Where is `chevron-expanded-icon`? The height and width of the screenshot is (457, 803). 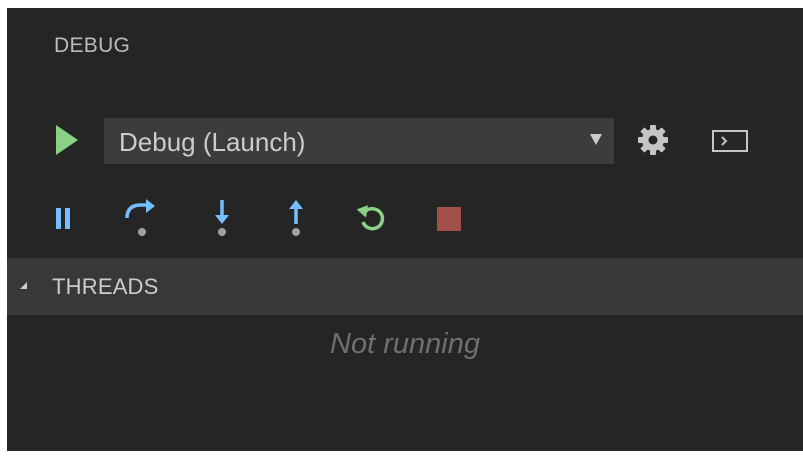
chevron-expanded-icon is located at coordinates (23, 285).